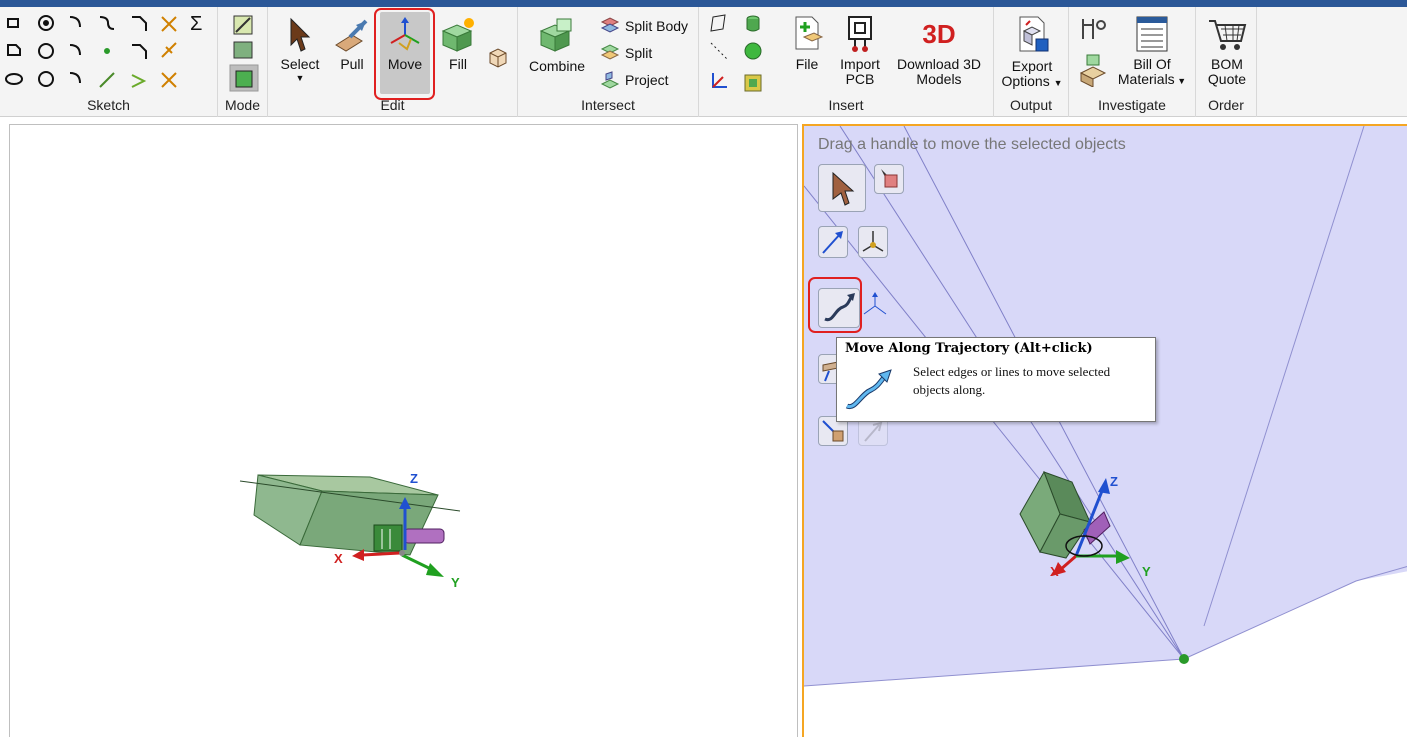 The image size is (1407, 737). I want to click on polyline-icon, so click(139, 23).